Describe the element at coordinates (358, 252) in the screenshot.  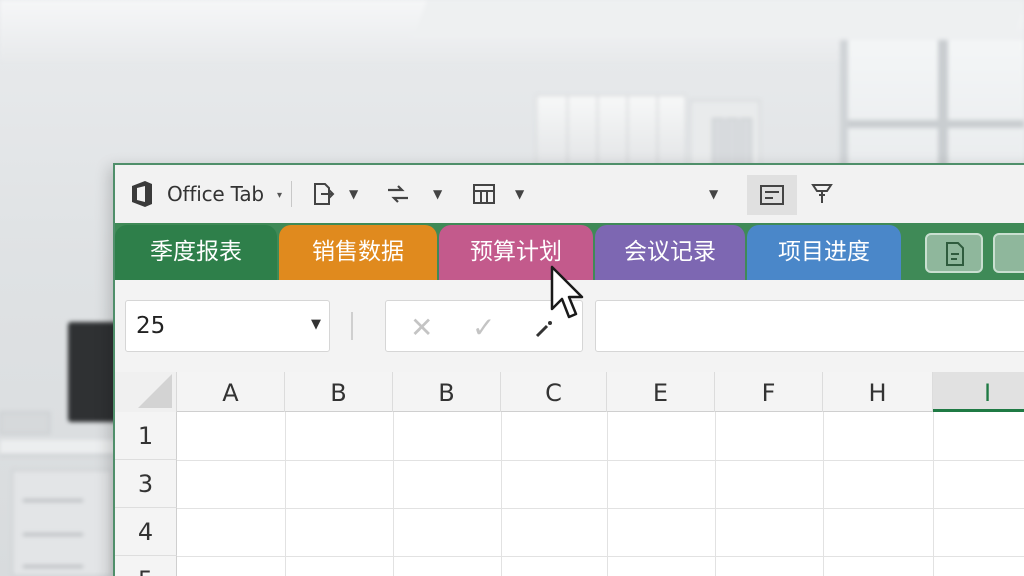
I see `tab-sales-data: 销售数据` at that location.